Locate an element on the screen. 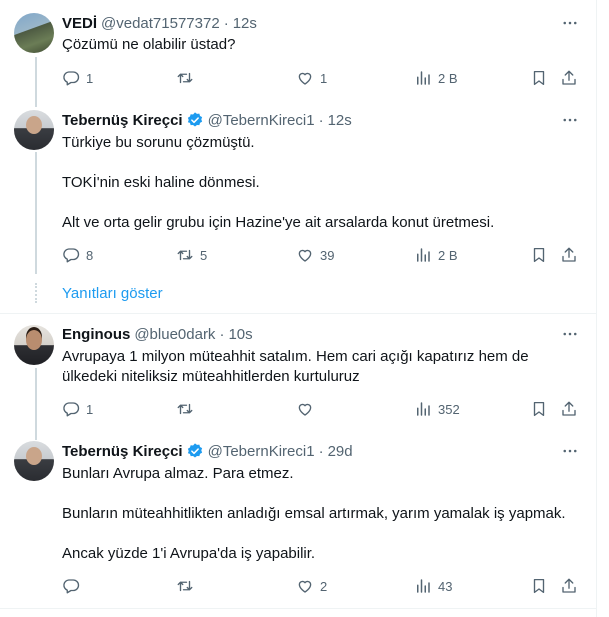  tweet-header: Tebernüş Kireçci @TebernKireci1 · 29d is located at coordinates (207, 451).